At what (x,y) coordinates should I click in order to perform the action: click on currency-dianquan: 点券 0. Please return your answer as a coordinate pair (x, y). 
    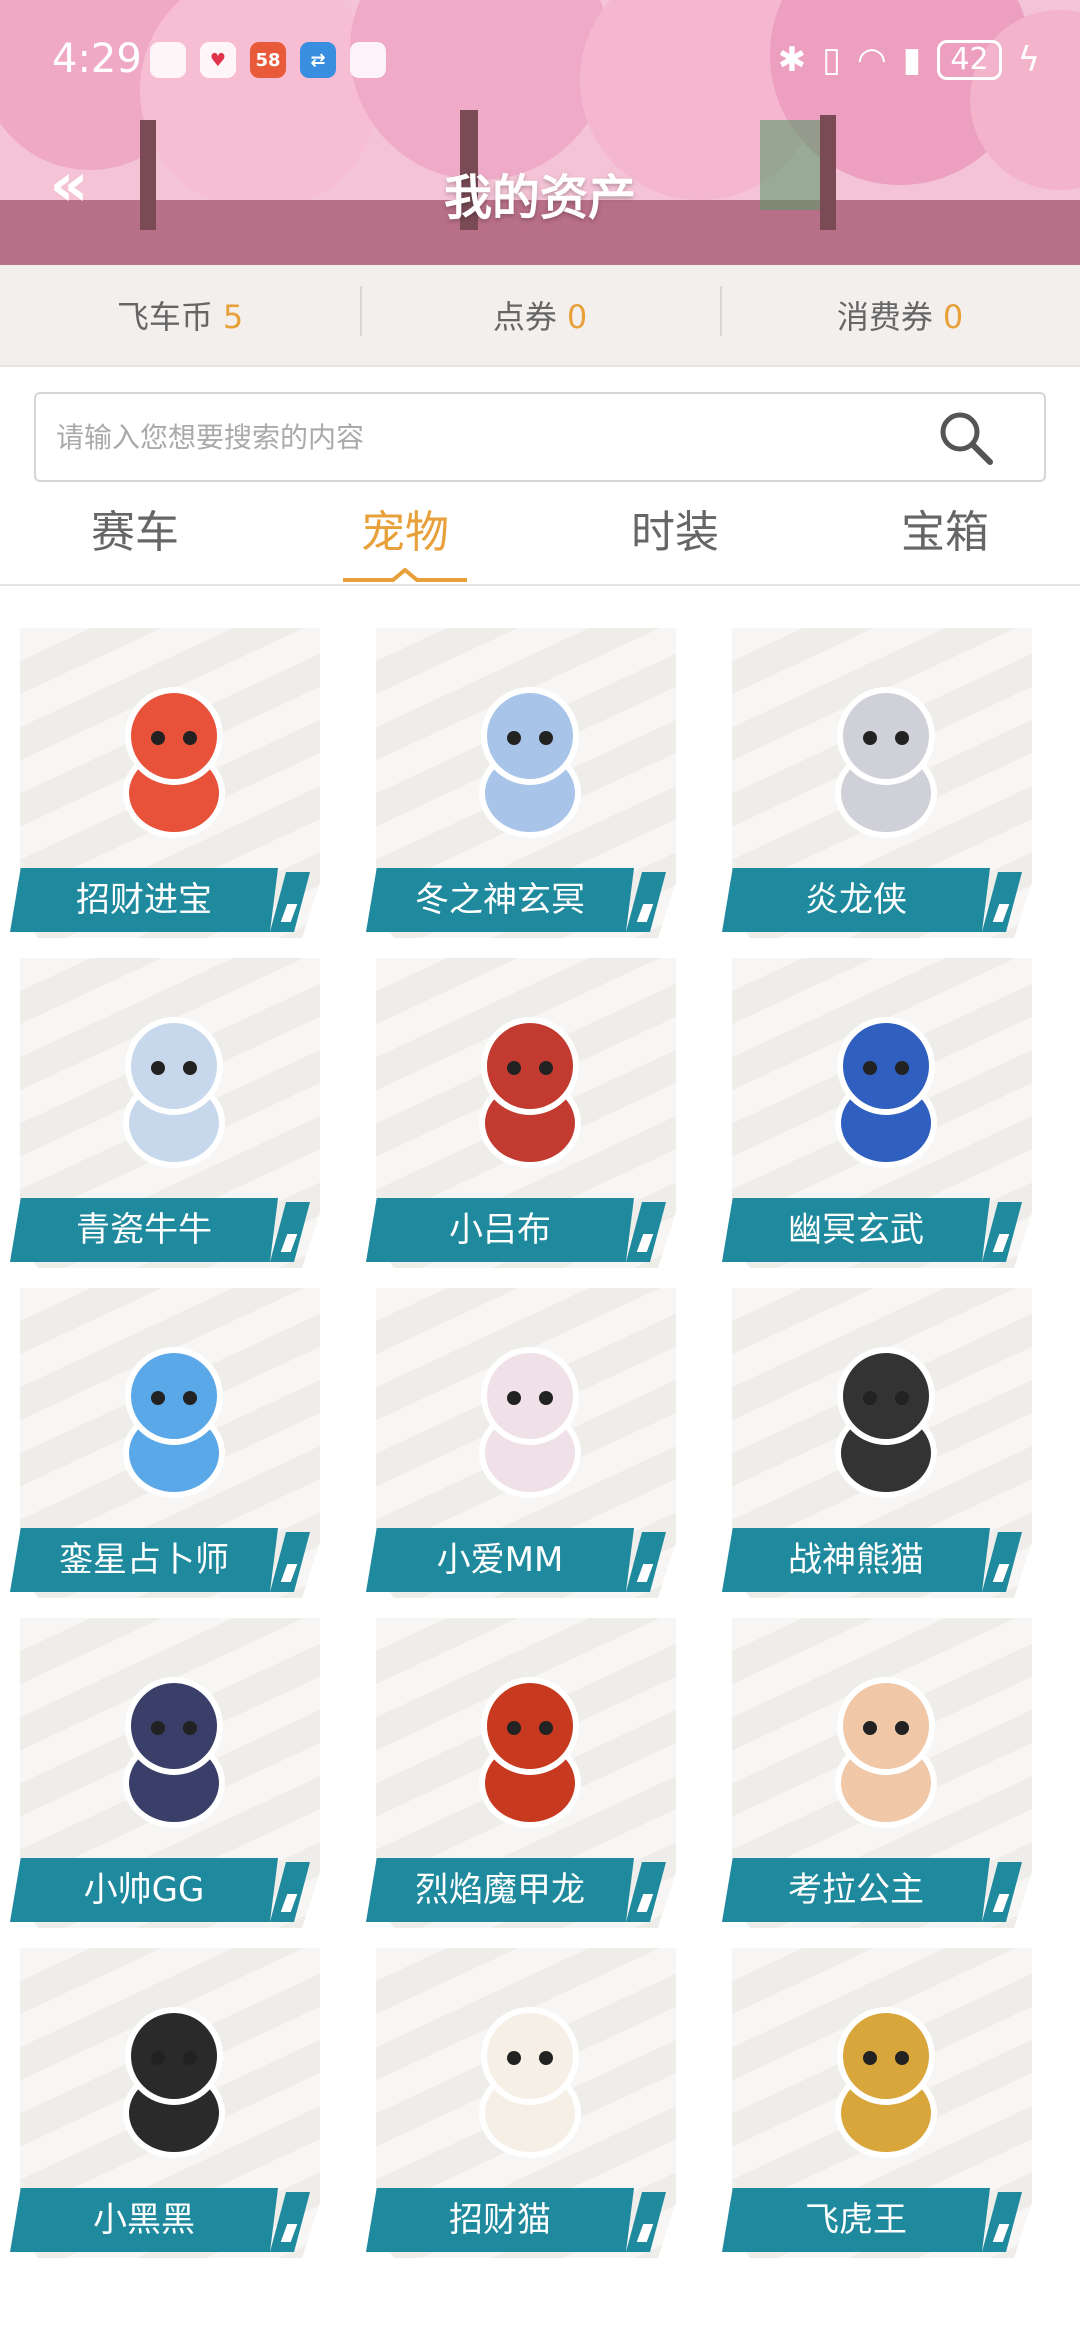
    Looking at the image, I should click on (540, 312).